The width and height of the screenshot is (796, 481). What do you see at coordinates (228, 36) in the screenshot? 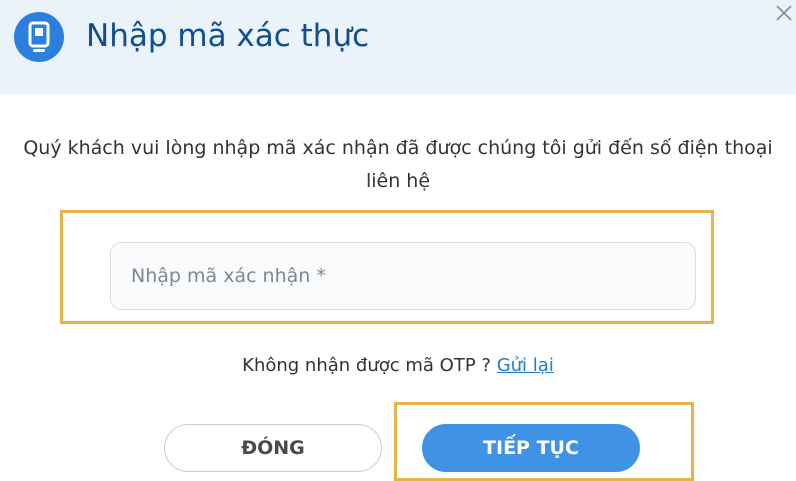
I see `dialog-title: Nhập mã xác thực` at bounding box center [228, 36].